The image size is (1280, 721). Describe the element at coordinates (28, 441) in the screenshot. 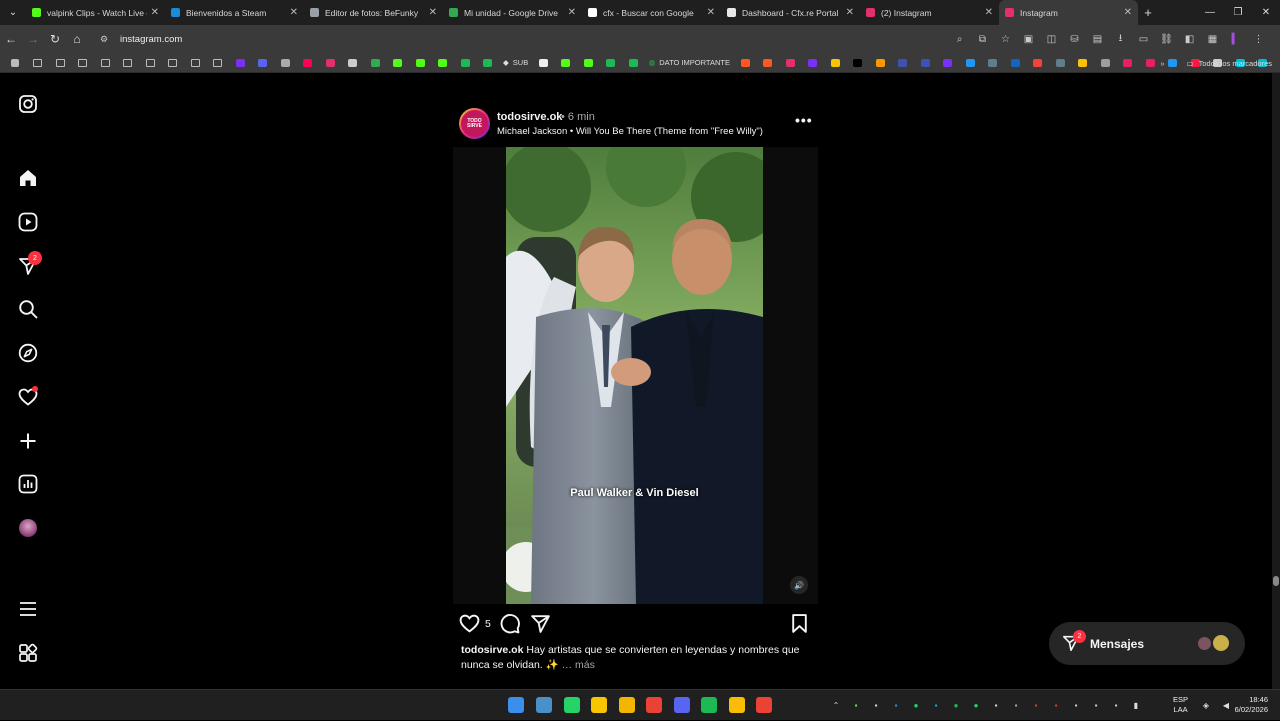

I see `create-plus-icon` at that location.